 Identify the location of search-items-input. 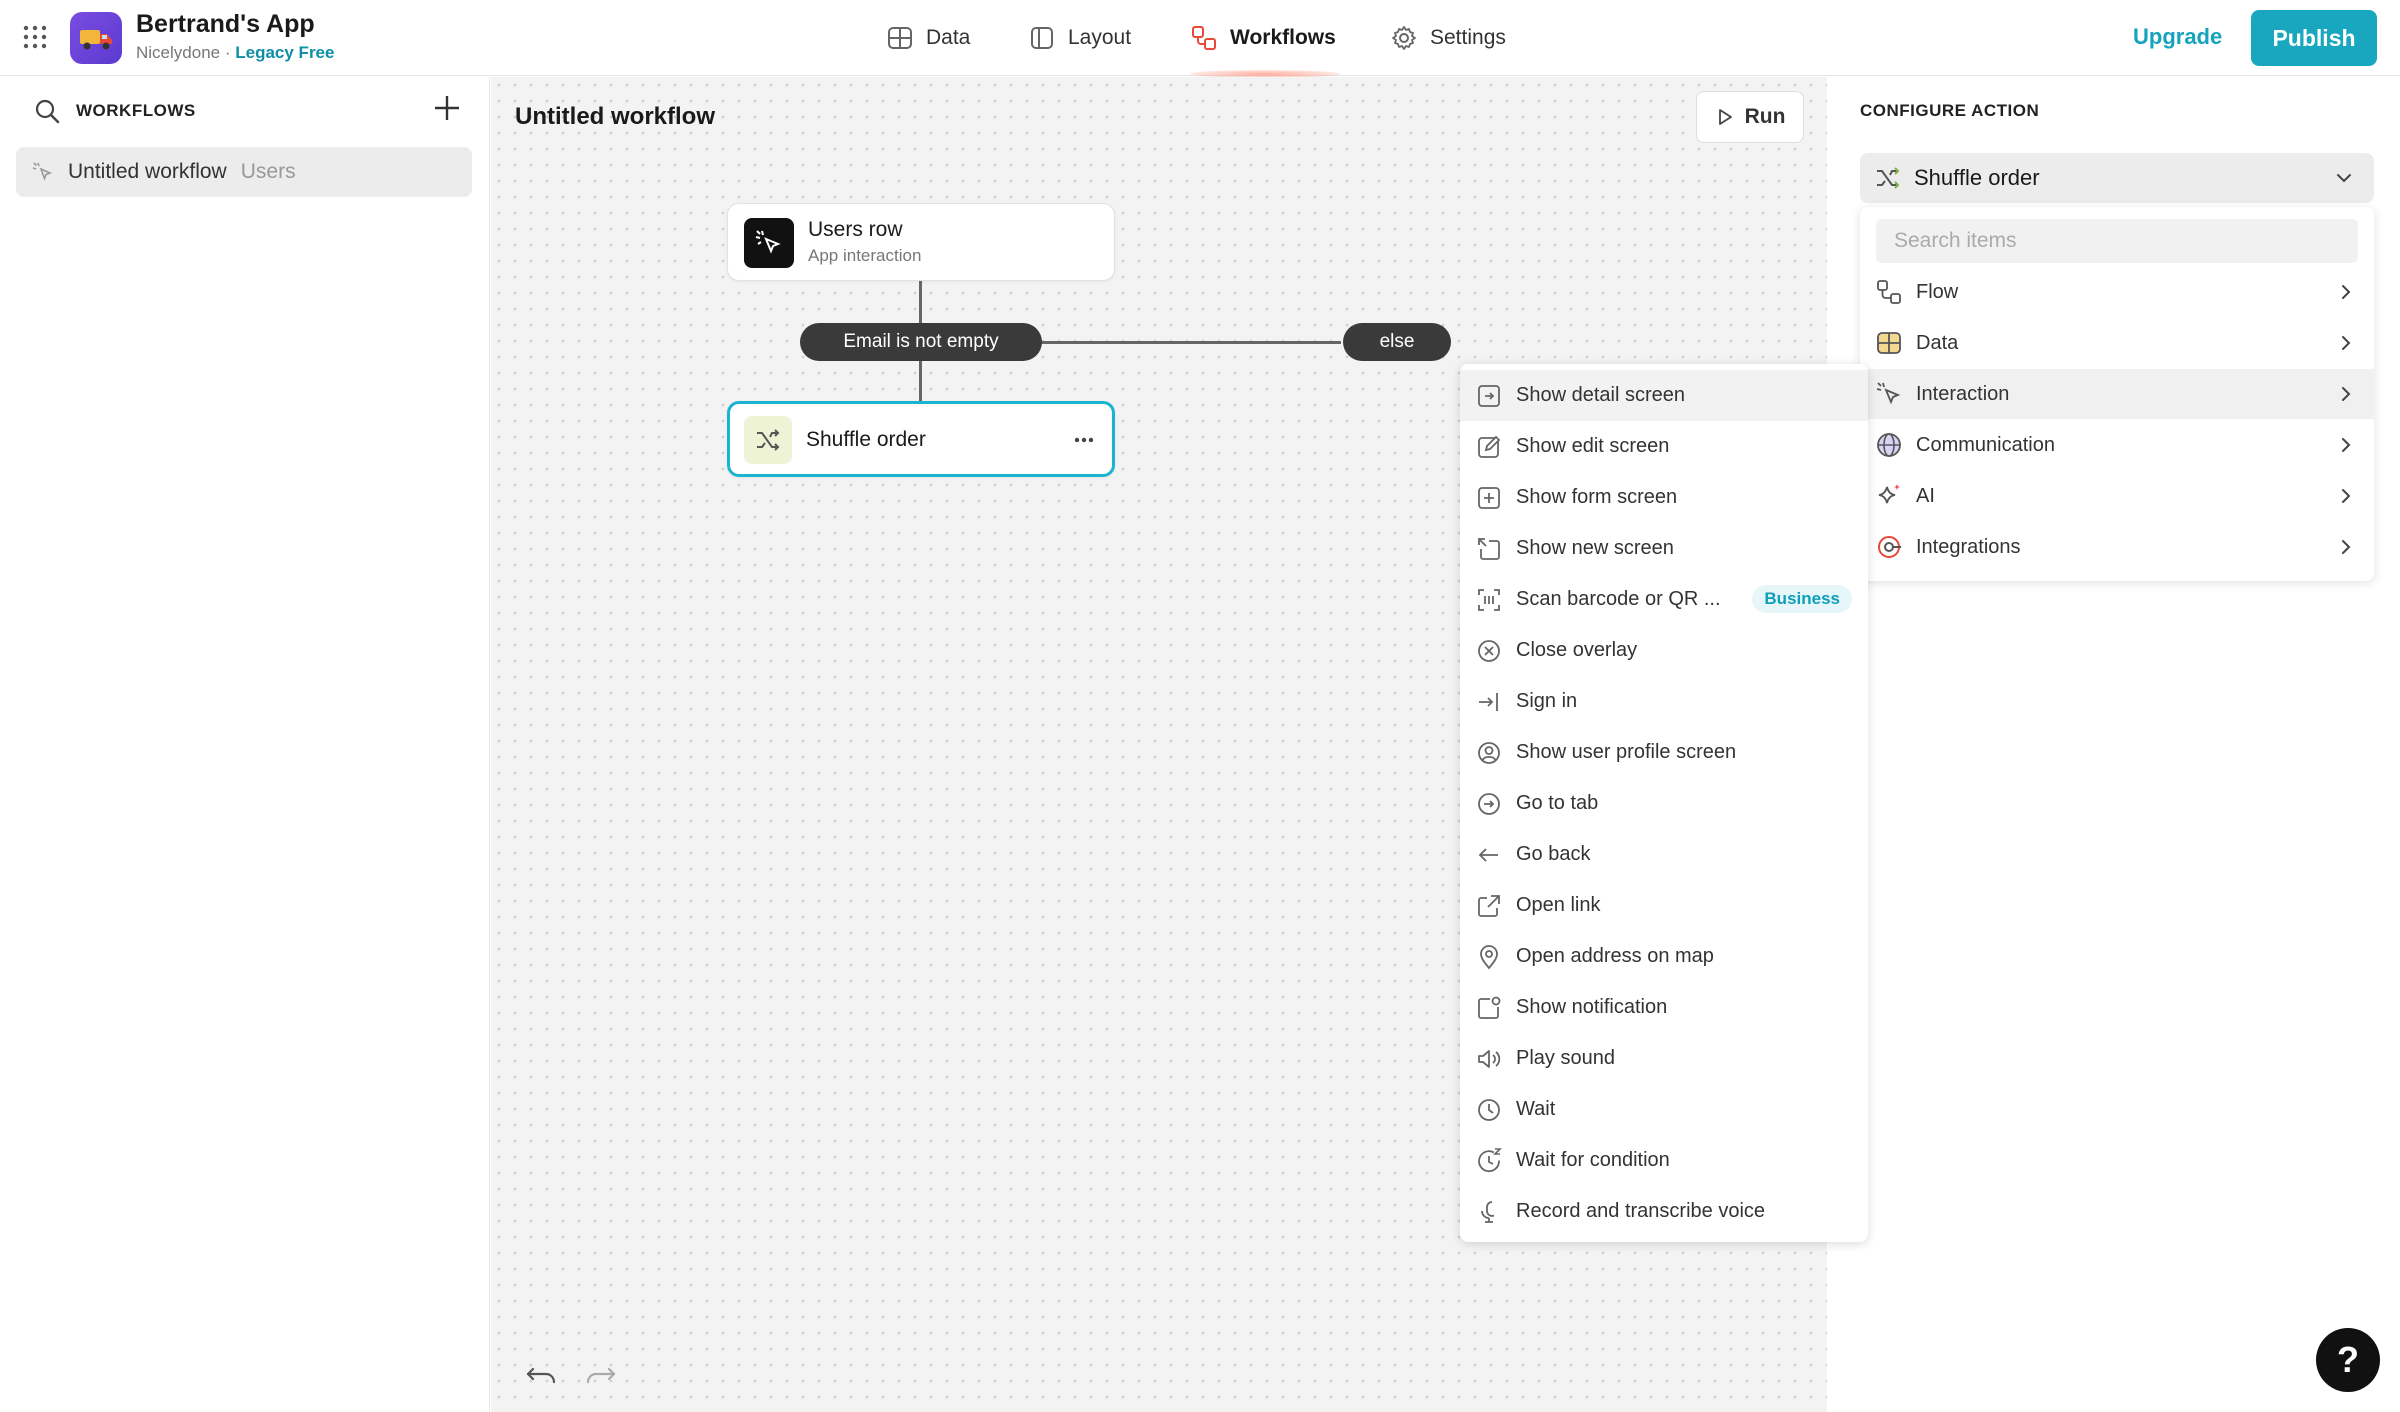
(2117, 241).